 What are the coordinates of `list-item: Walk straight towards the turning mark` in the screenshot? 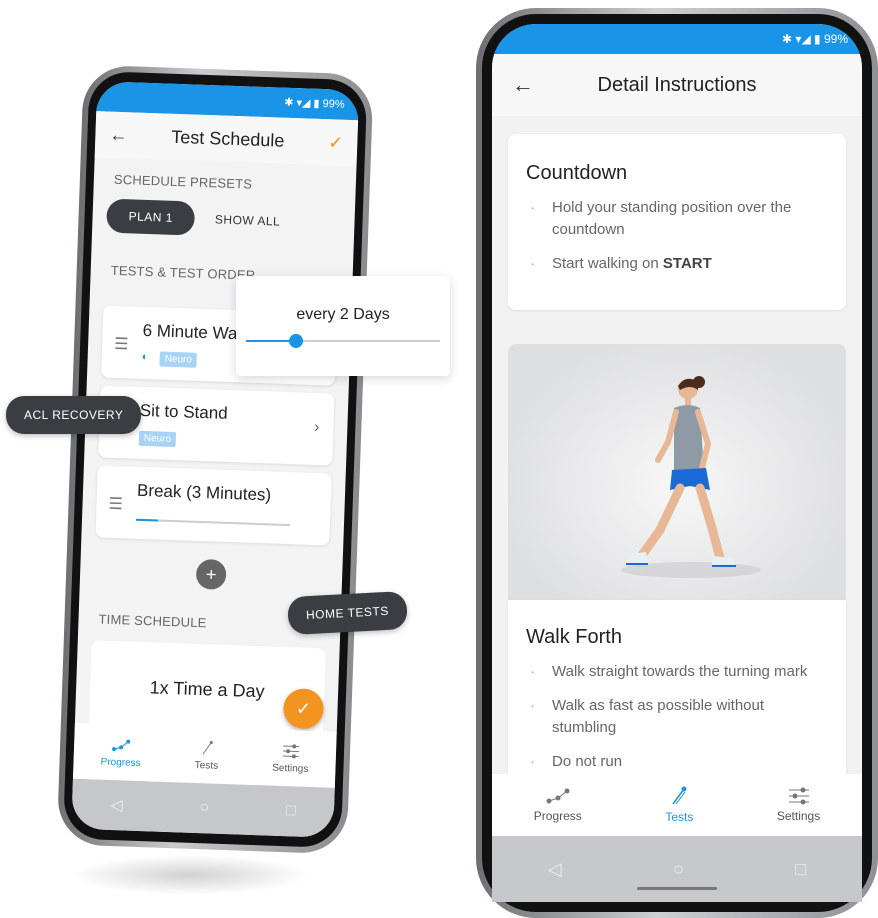 It's located at (677, 672).